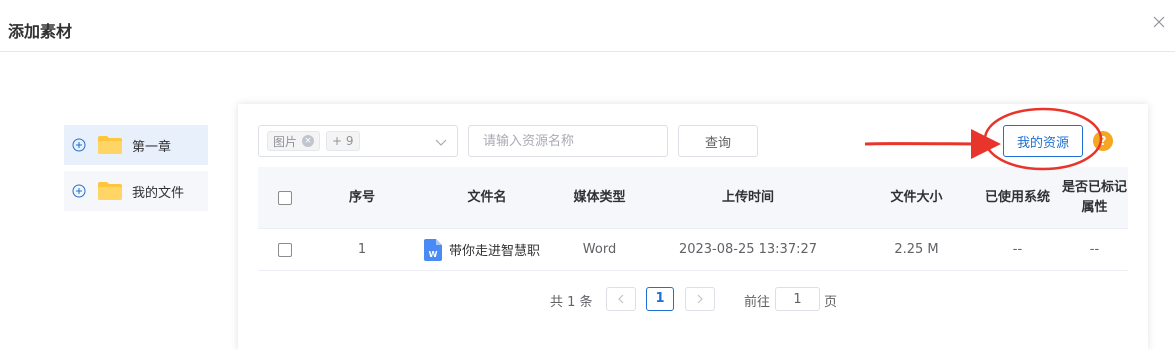 This screenshot has width=1175, height=350. I want to click on table-header: 序号 文件名 媒体类型 上传时间 文件大小 已使用系统 是否已标记 属性, so click(693, 198).